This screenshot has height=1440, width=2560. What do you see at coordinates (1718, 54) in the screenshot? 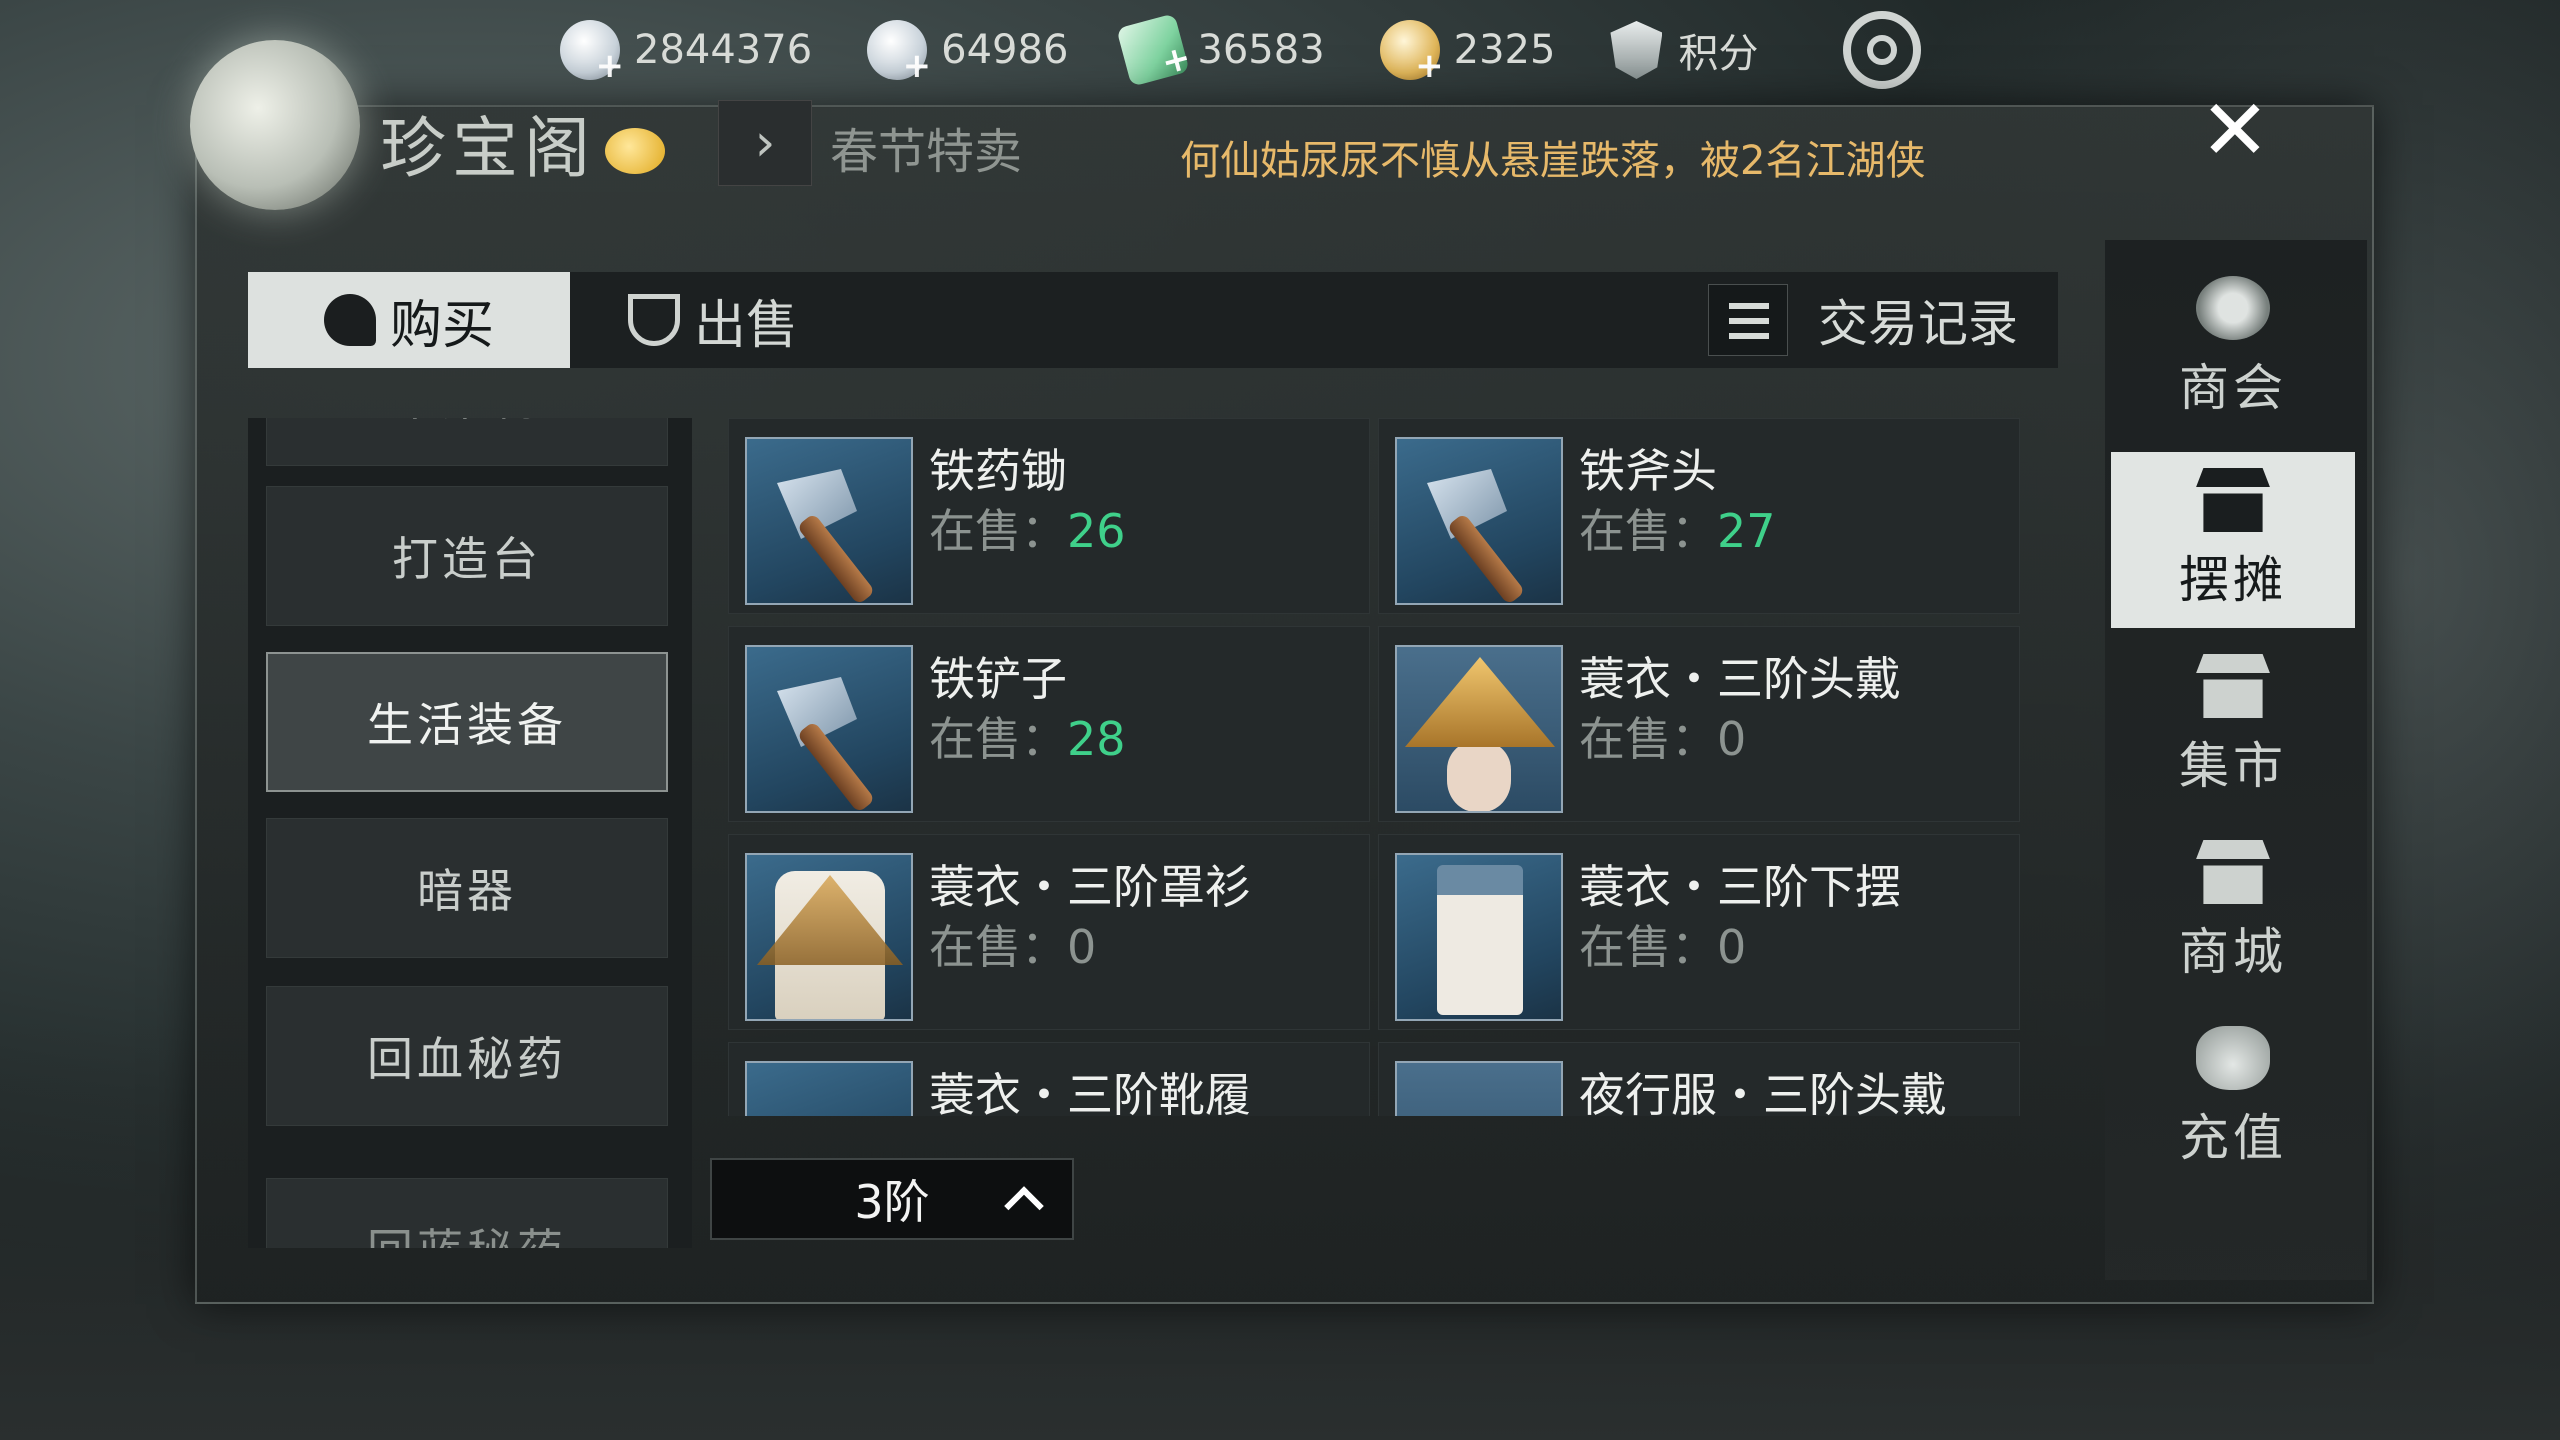
I see `score-label: 积分` at bounding box center [1718, 54].